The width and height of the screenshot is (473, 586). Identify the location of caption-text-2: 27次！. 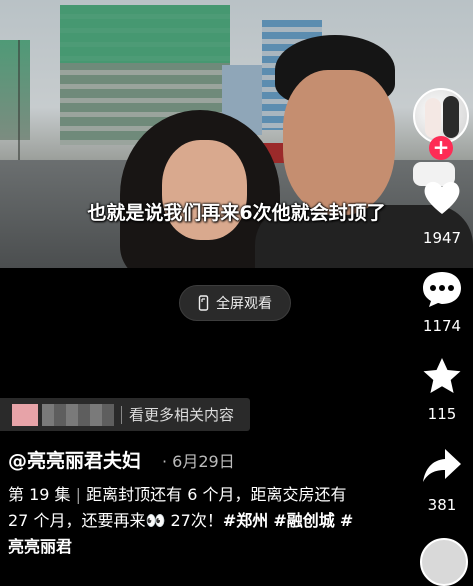
(196, 520).